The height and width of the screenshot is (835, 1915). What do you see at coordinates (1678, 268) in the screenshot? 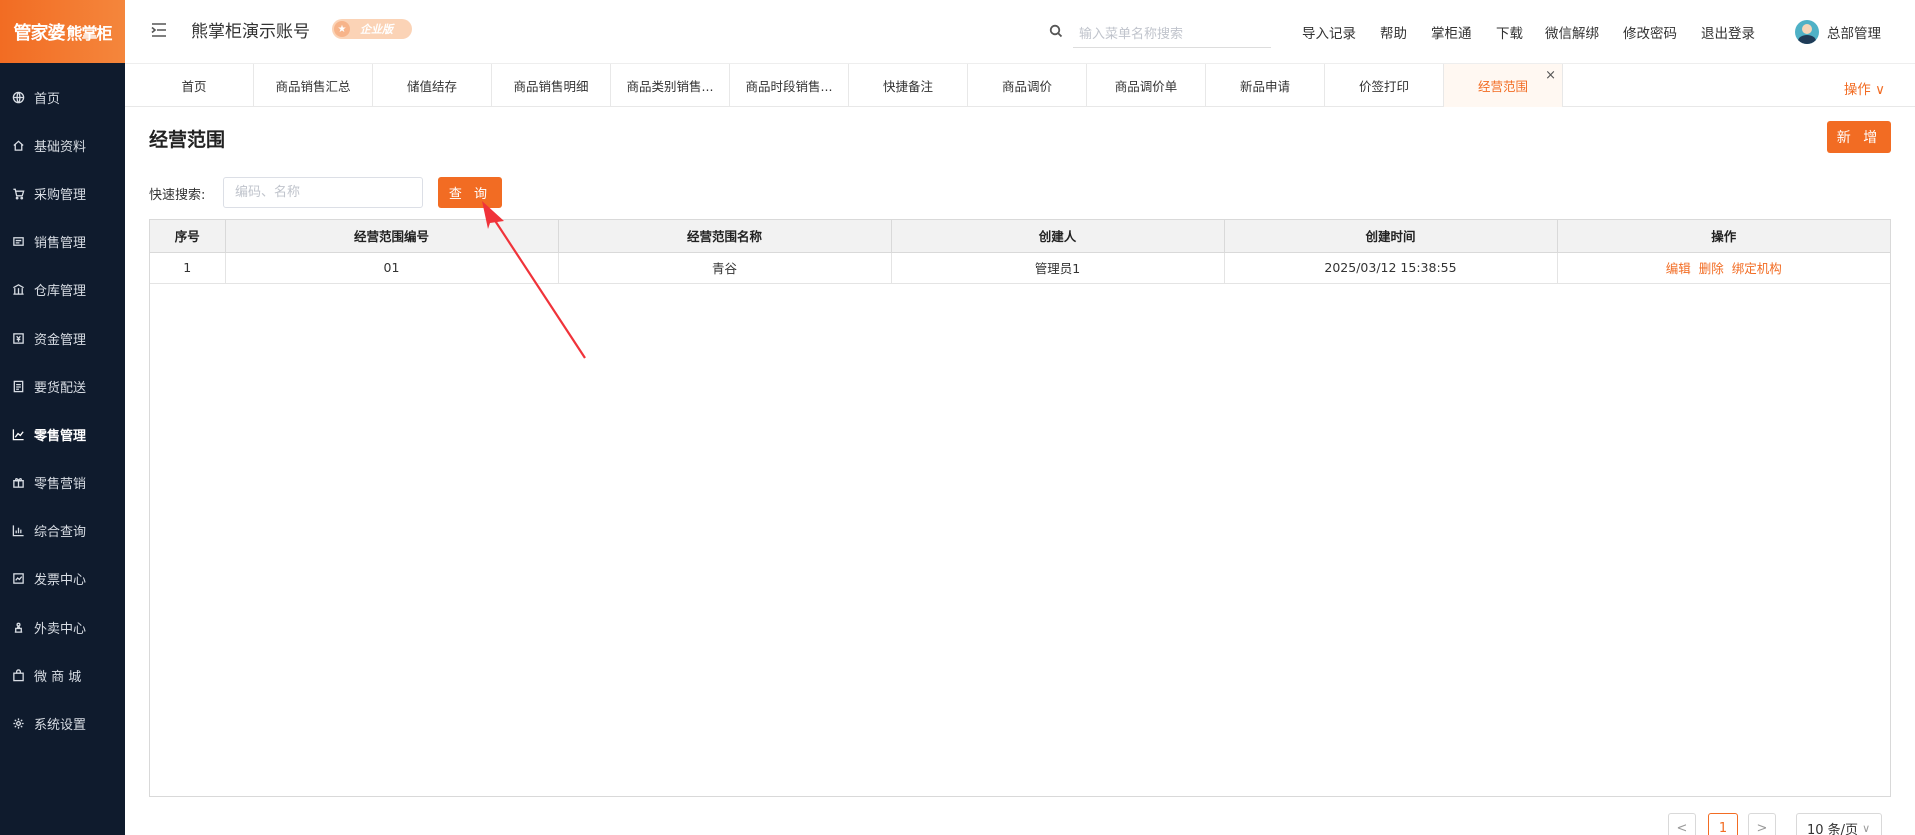
I see `edit-link: 编辑` at bounding box center [1678, 268].